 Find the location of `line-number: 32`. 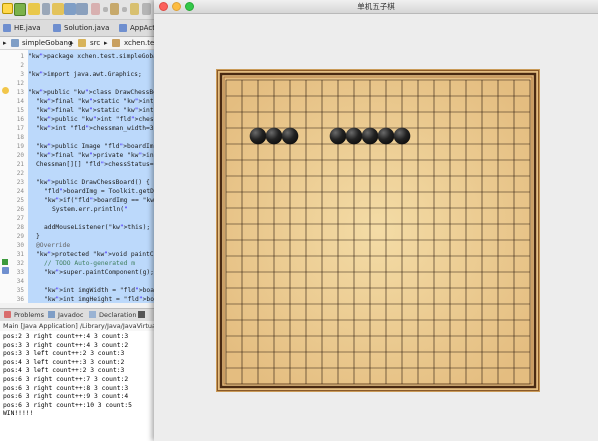

line-number: 32 is located at coordinates (20, 263).